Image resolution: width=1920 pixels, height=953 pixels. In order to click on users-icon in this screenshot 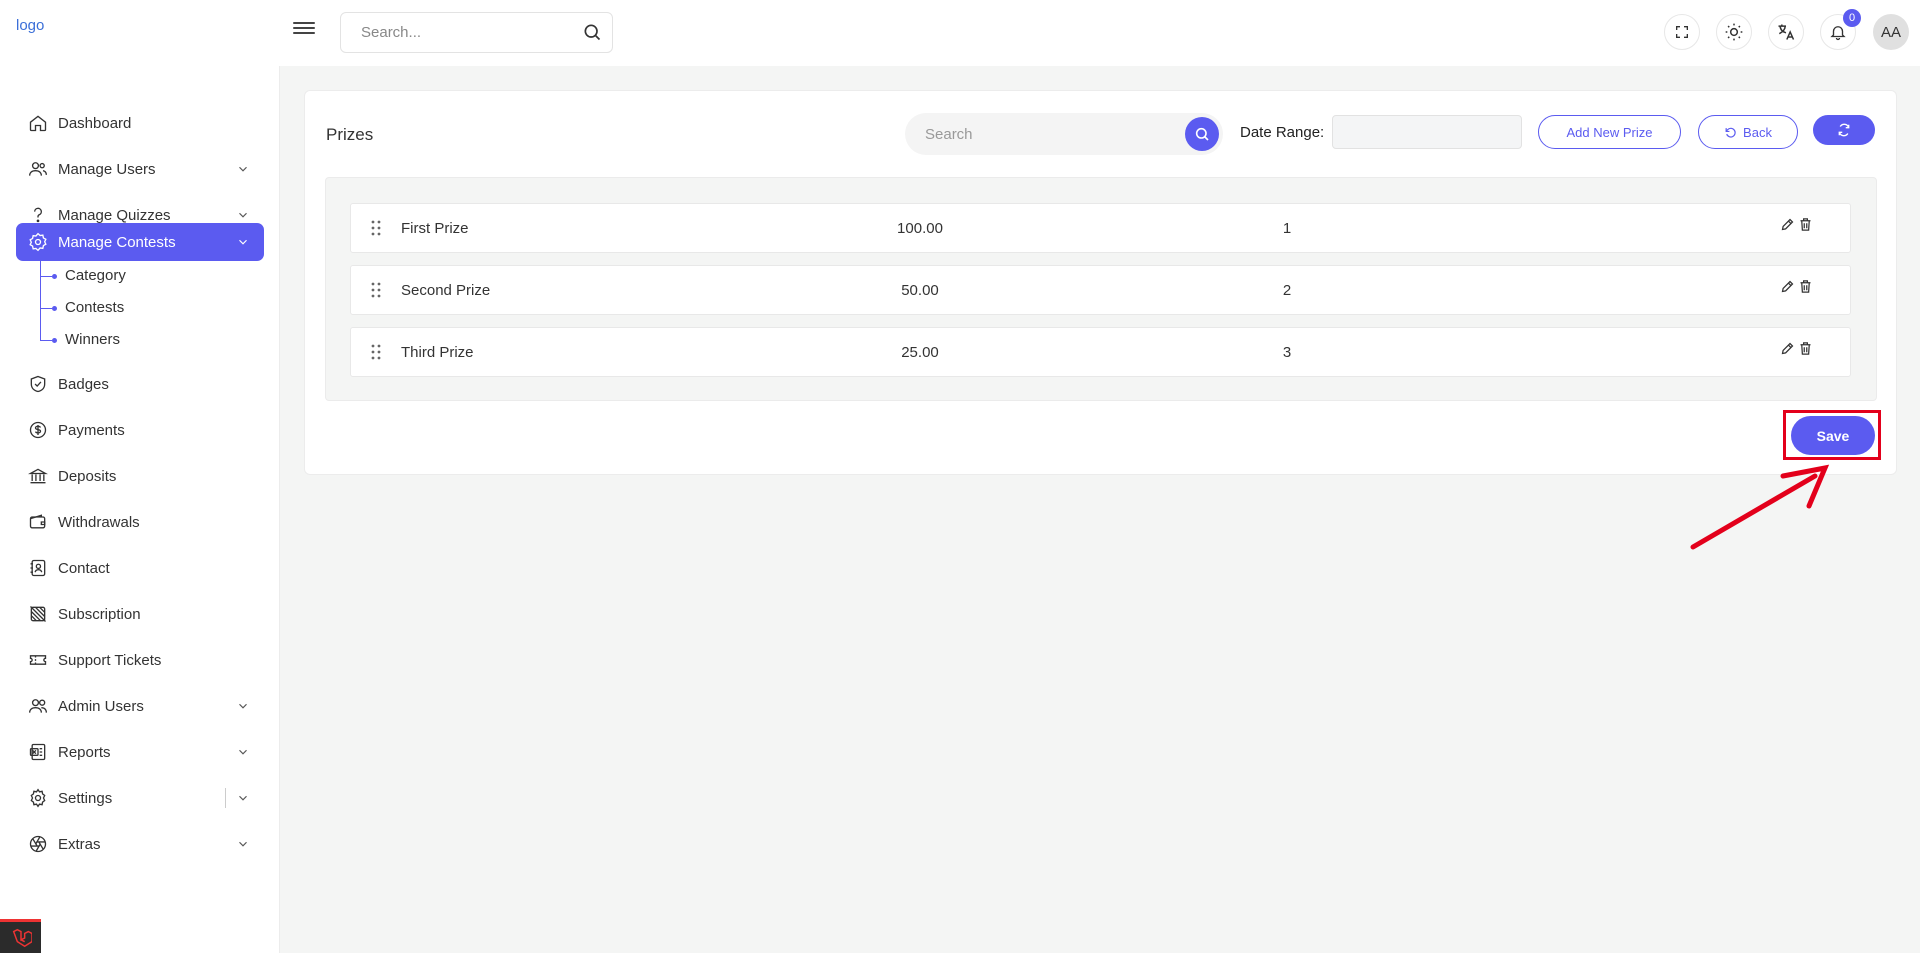, I will do `click(38, 169)`.